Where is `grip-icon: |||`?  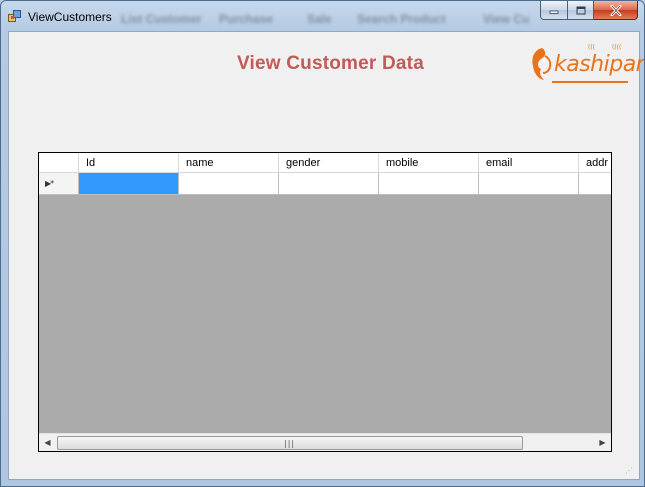 grip-icon: ||| is located at coordinates (290, 443).